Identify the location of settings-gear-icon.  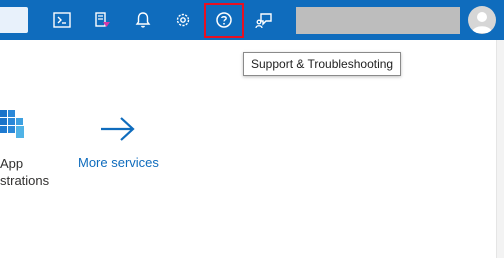
(183, 20).